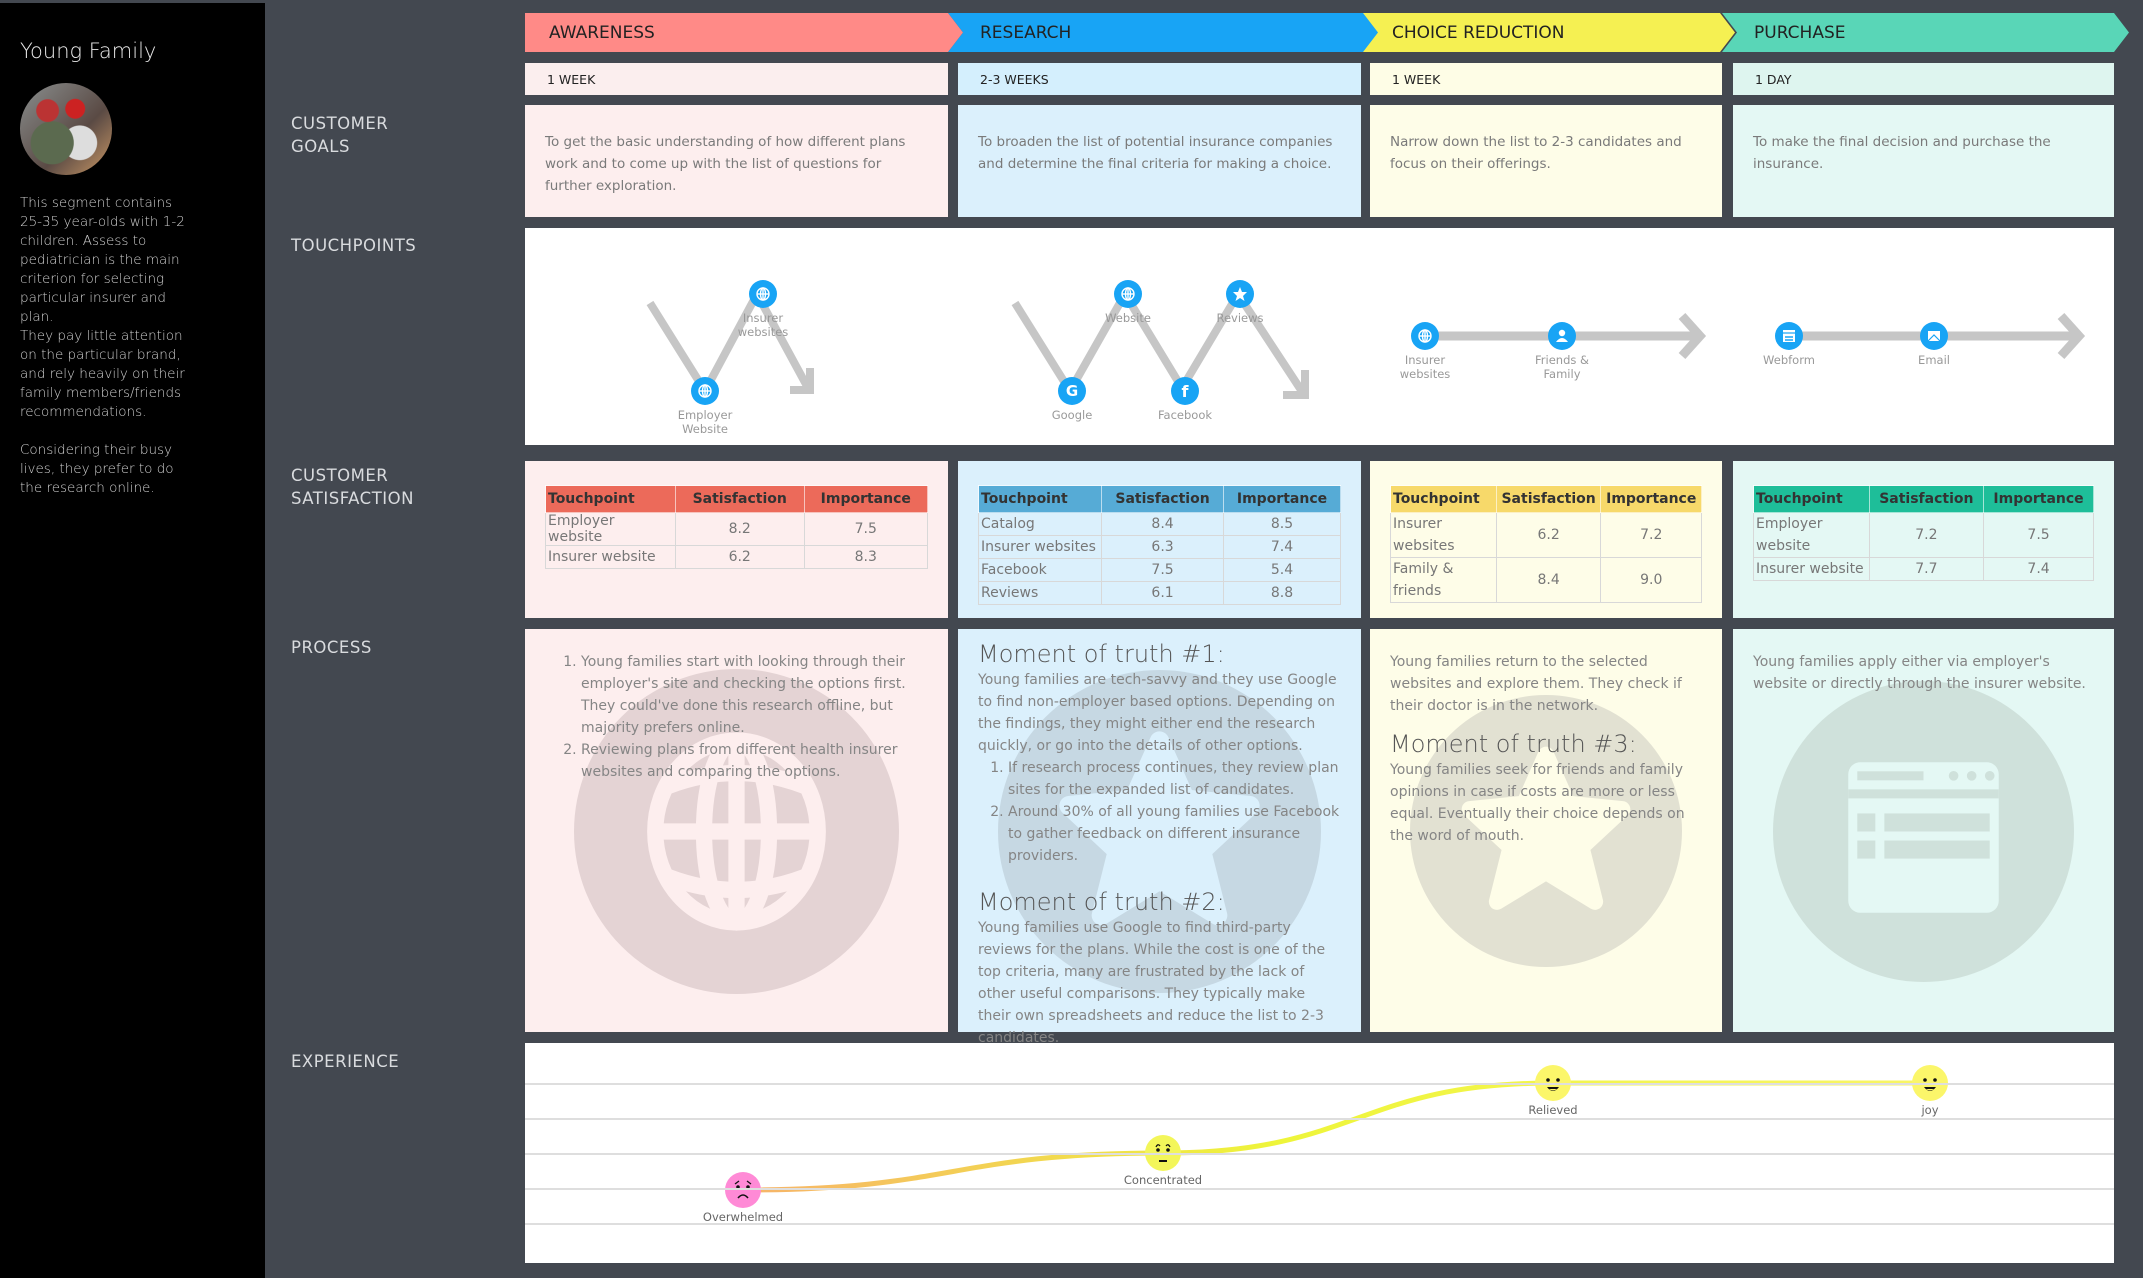 This screenshot has height=1278, width=2143. What do you see at coordinates (352, 487) in the screenshot?
I see `row-label-satisfaction: CUSTOMER SATISFACTION` at bounding box center [352, 487].